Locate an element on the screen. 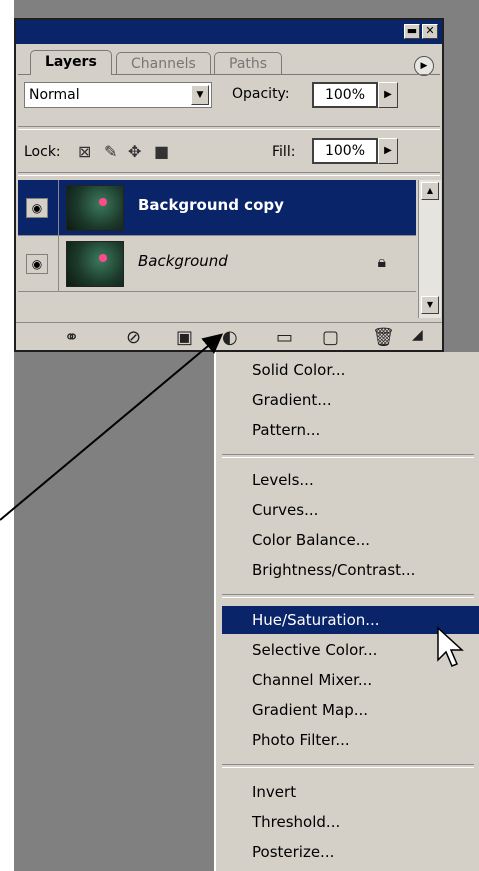 This screenshot has width=479, height=871. mouse-cursor-icon is located at coordinates (450, 646).